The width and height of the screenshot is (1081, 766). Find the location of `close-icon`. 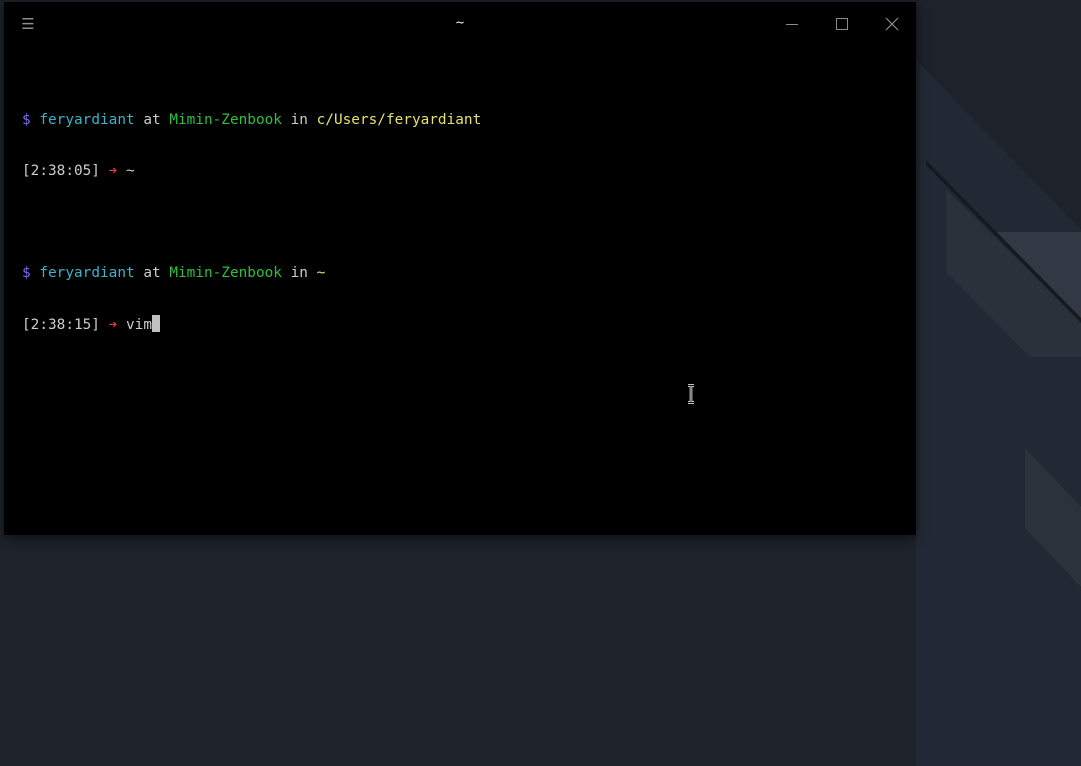

close-icon is located at coordinates (892, 24).